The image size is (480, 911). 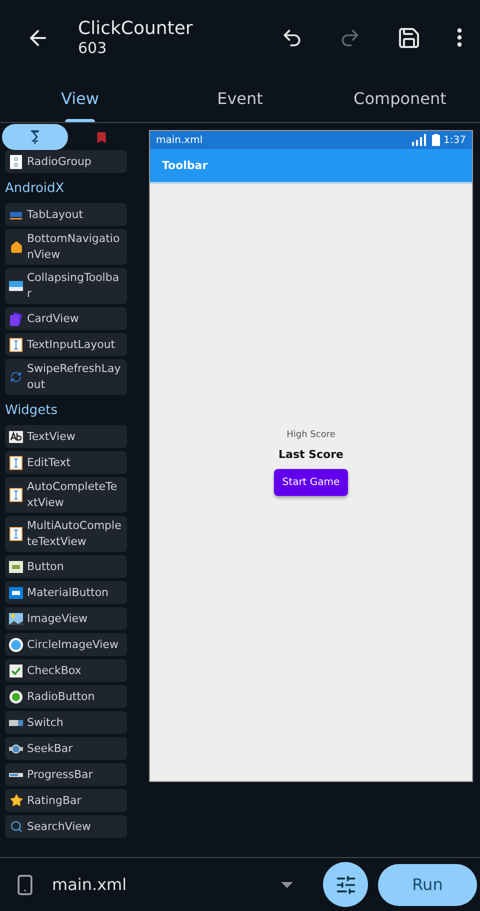 I want to click on palette-item: CollapsingToolbar, so click(x=66, y=286).